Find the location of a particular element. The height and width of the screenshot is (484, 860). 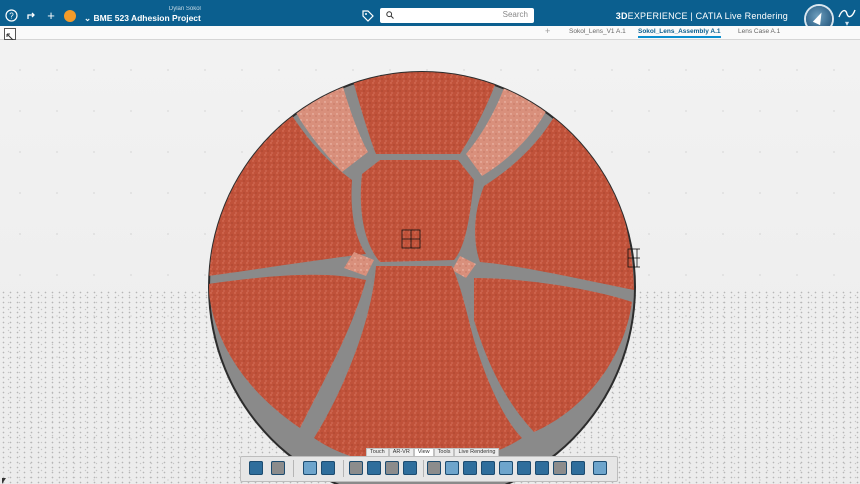

tab-sokol-lens-assembly: Sokol_Lens_Assembly A.1 is located at coordinates (679, 33).